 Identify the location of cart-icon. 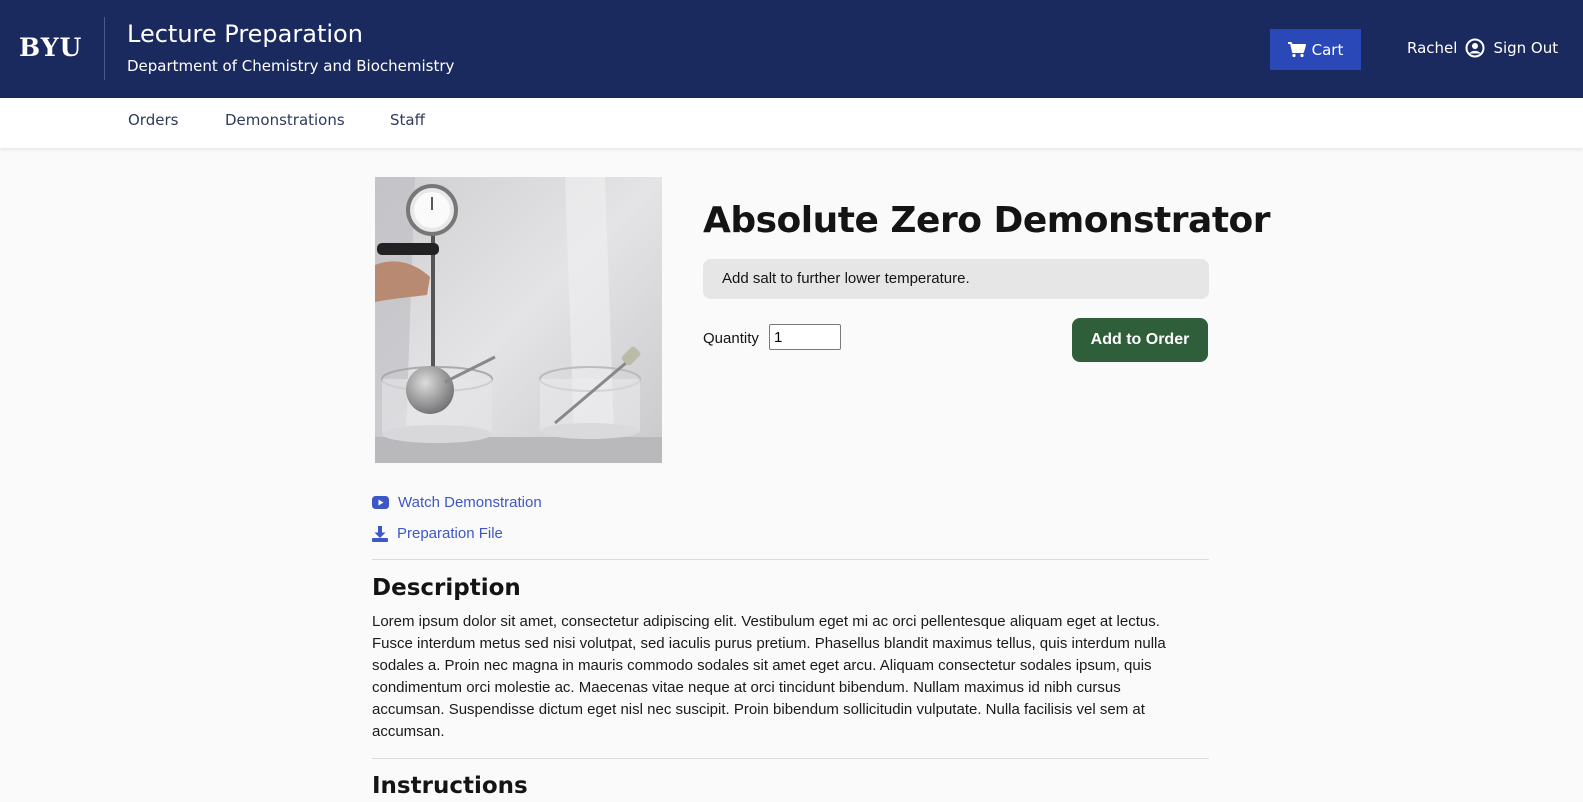
(1296, 49).